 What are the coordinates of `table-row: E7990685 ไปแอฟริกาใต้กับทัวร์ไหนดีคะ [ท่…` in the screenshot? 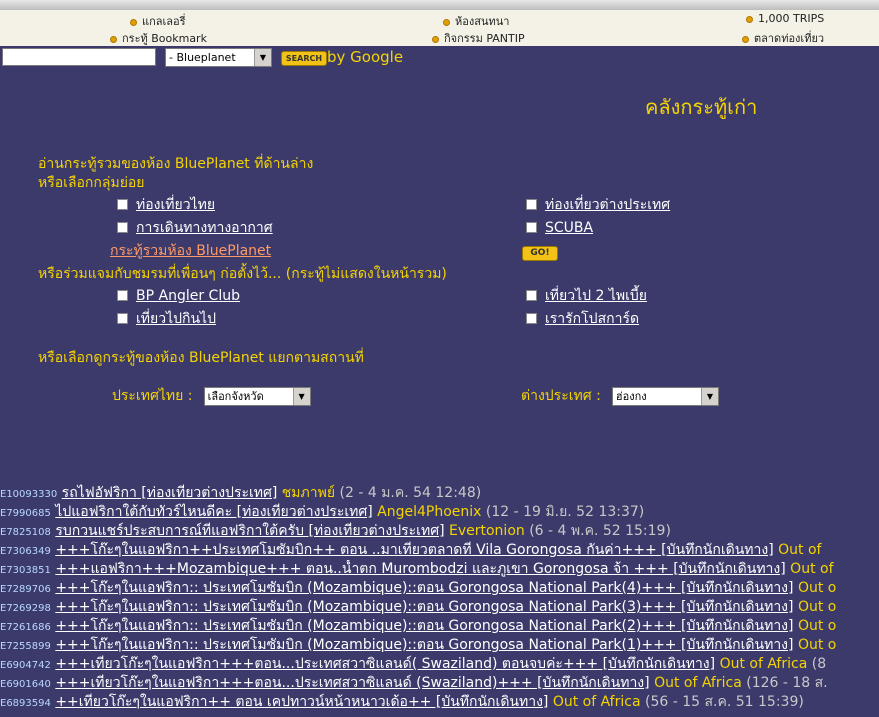 It's located at (439, 512).